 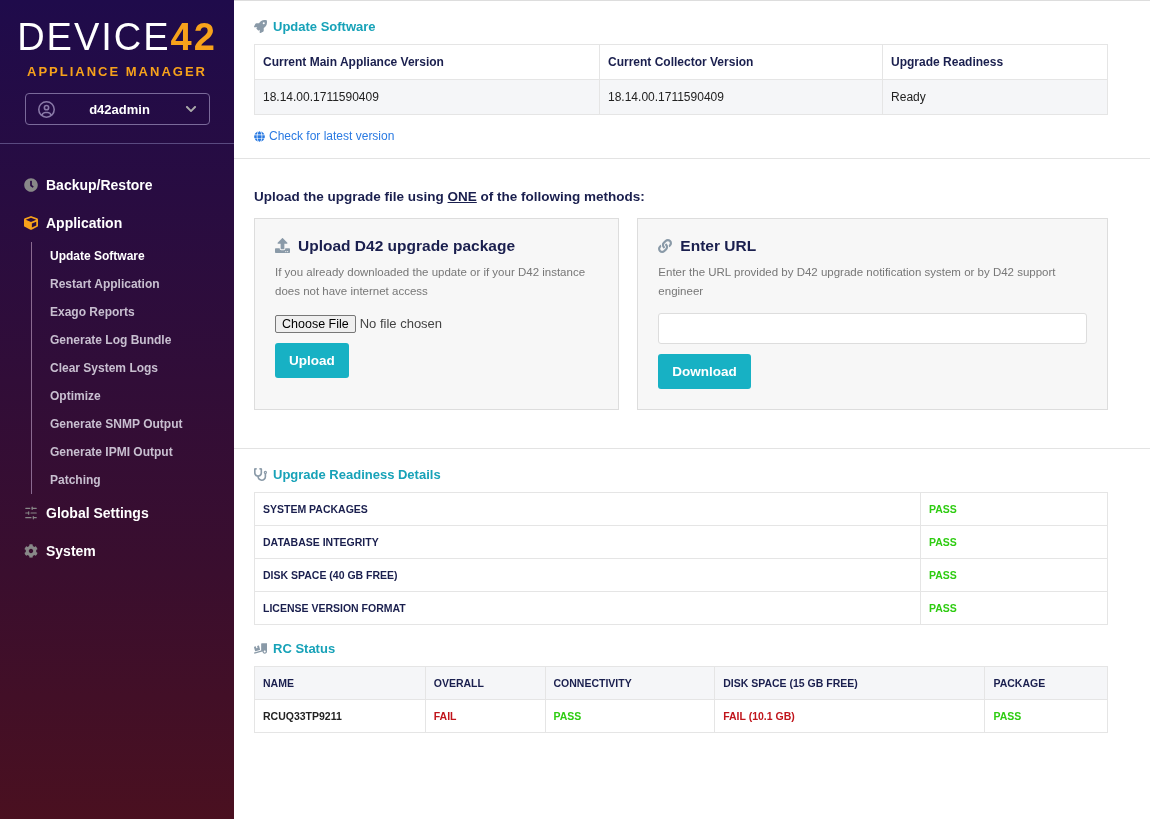 What do you see at coordinates (142, 396) in the screenshot?
I see `nav-subitem: Optimize` at bounding box center [142, 396].